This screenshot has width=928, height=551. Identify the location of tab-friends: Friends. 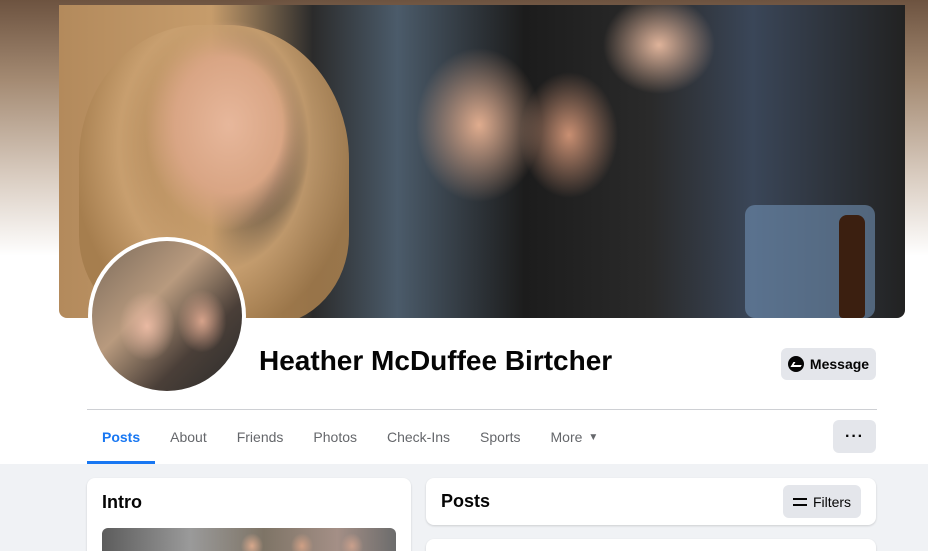
(260, 437).